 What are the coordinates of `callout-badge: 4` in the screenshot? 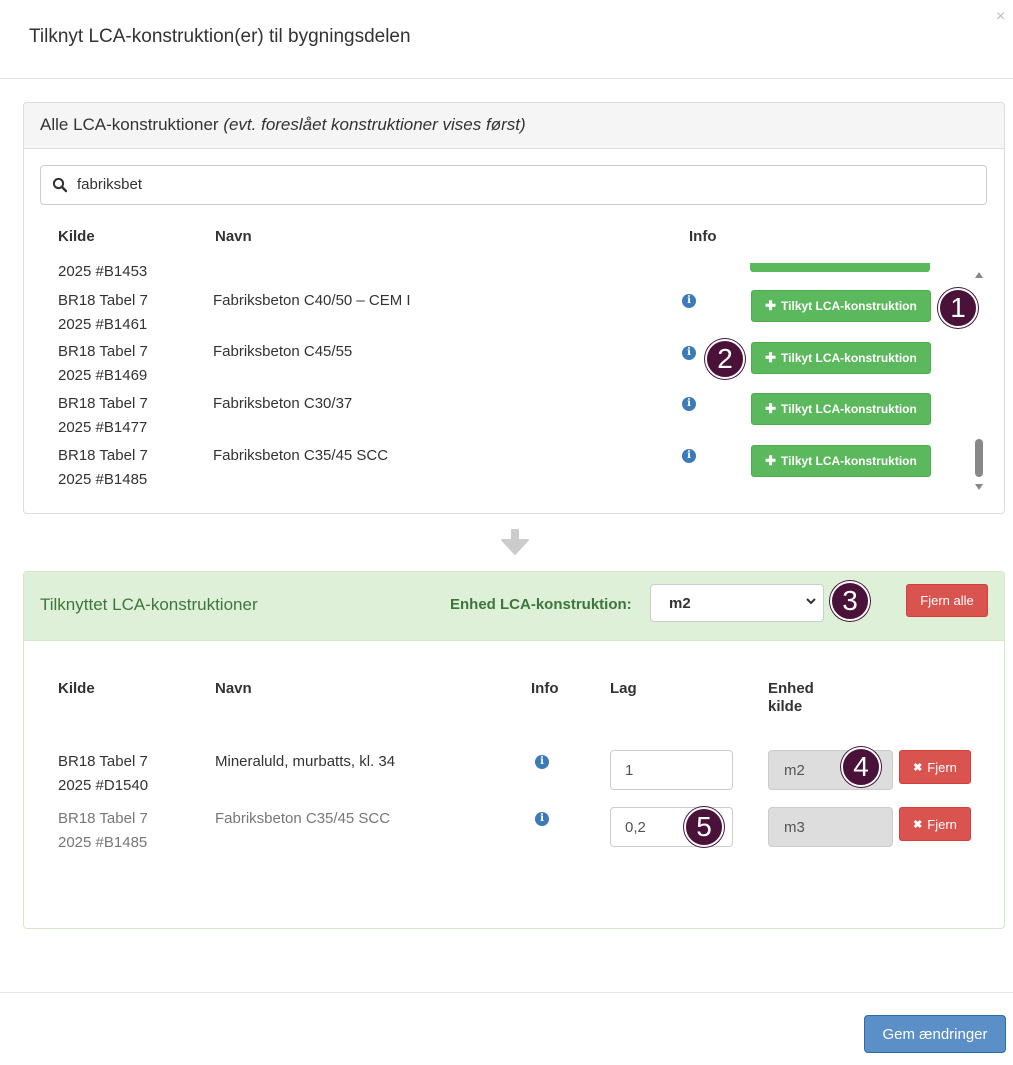 It's located at (861, 767).